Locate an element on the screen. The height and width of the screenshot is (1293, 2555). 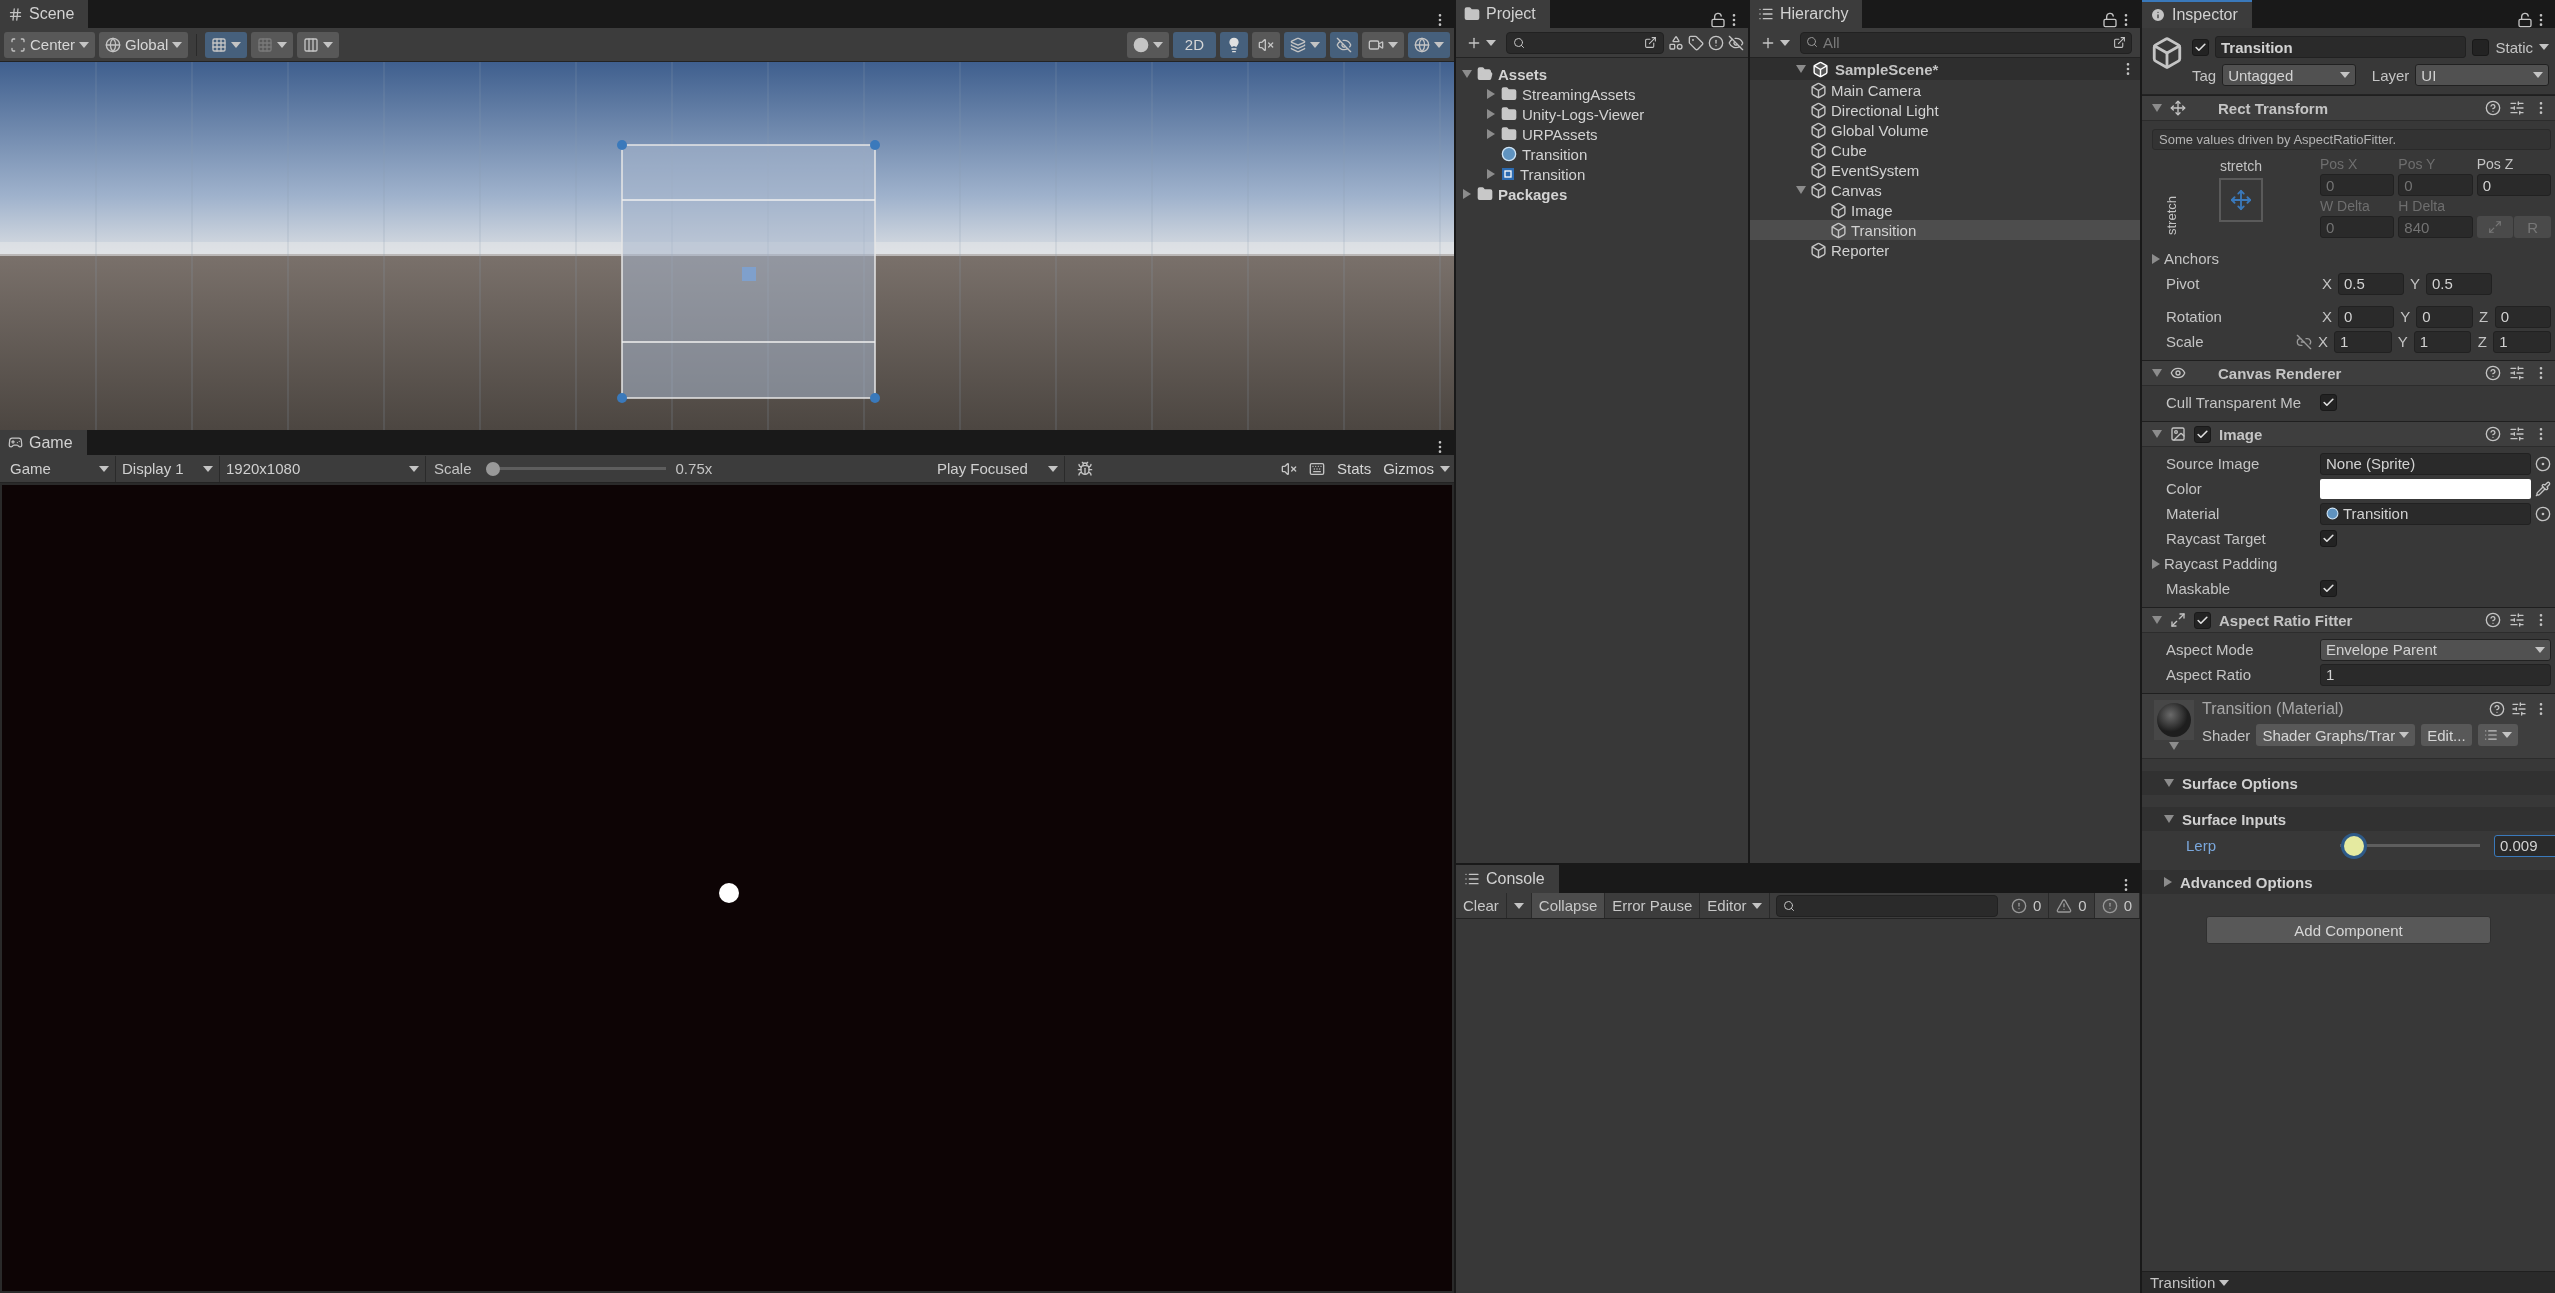
inspector-tab: Inspector is located at coordinates (2197, 14).